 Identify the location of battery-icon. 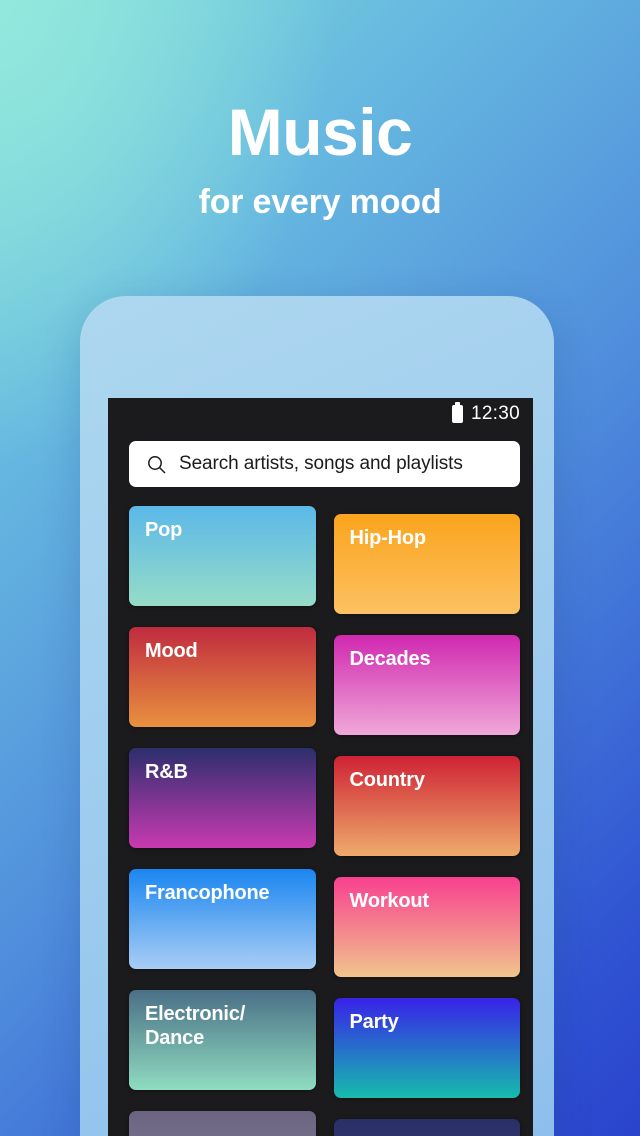
(457, 412).